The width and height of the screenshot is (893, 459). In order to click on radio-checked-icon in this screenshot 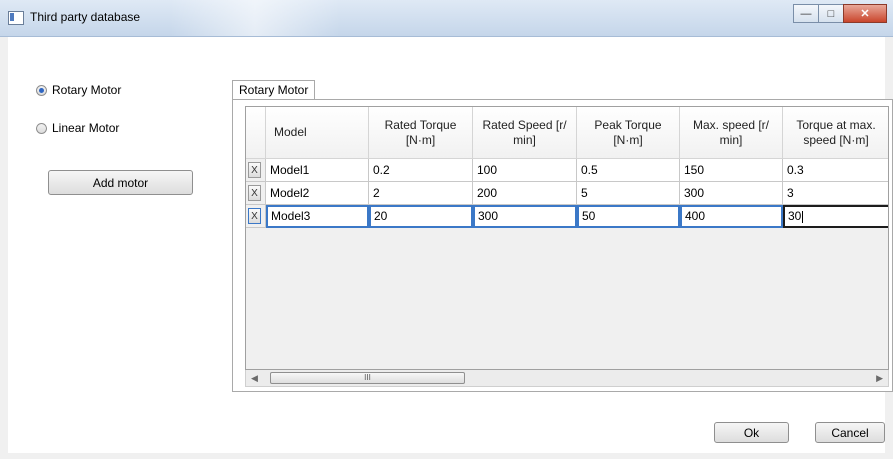, I will do `click(41, 90)`.